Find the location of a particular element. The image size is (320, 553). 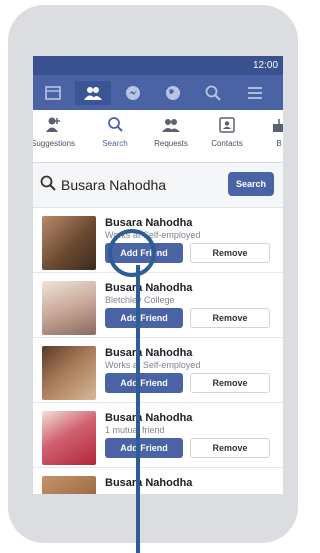

globe-icon is located at coordinates (173, 93).